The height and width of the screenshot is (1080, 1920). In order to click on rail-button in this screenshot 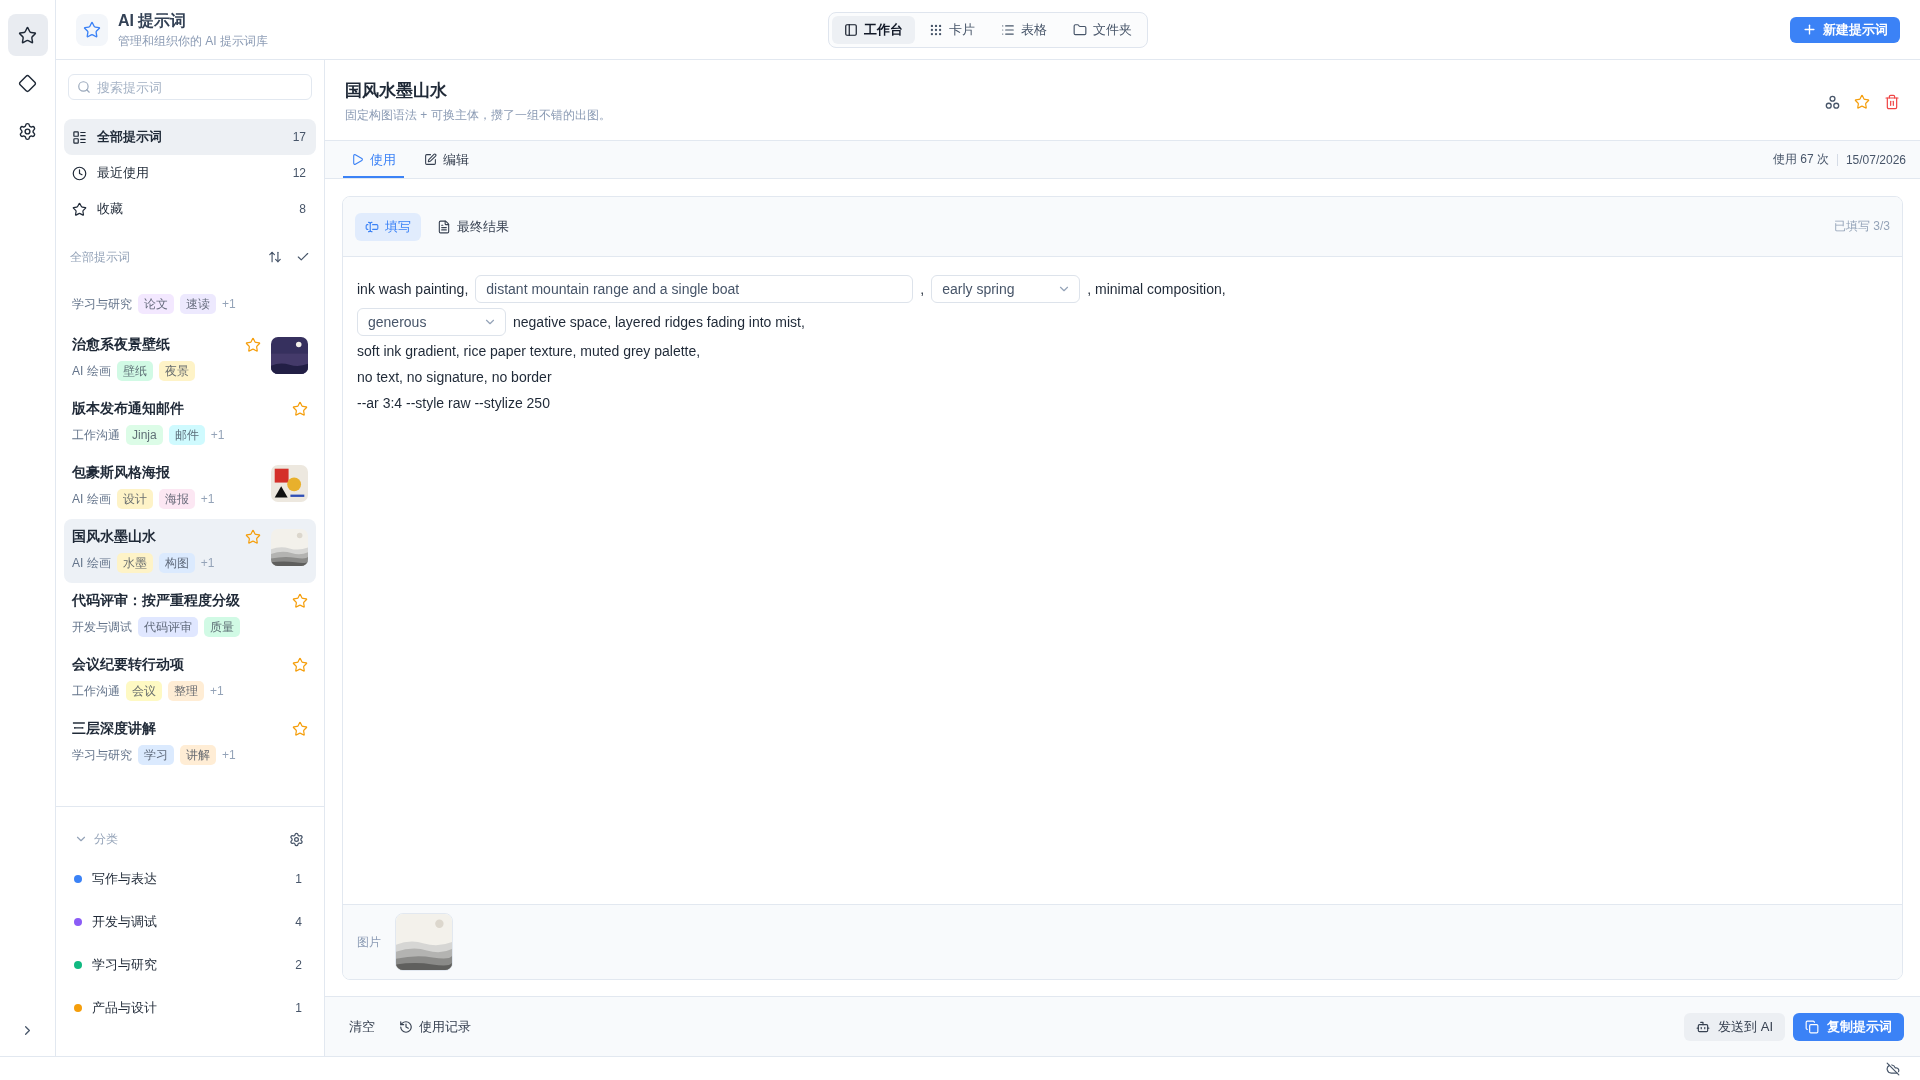, I will do `click(27, 35)`.